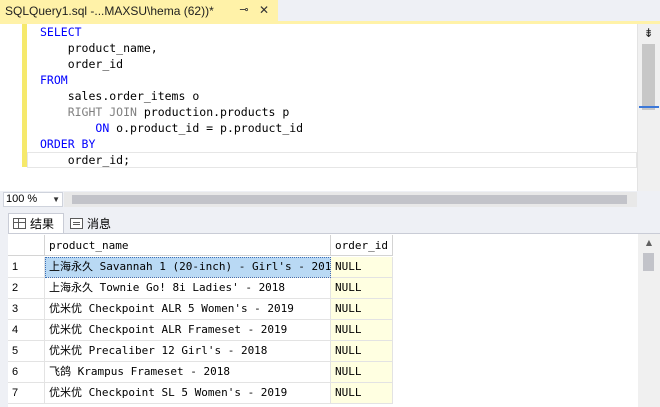 The height and width of the screenshot is (407, 660). Describe the element at coordinates (99, 160) in the screenshot. I see `sql-text: order_id;` at that location.